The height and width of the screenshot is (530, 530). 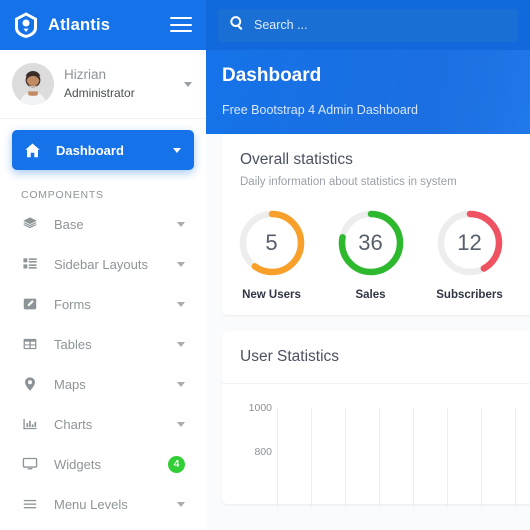 What do you see at coordinates (32, 424) in the screenshot?
I see `bar-chart-icon` at bounding box center [32, 424].